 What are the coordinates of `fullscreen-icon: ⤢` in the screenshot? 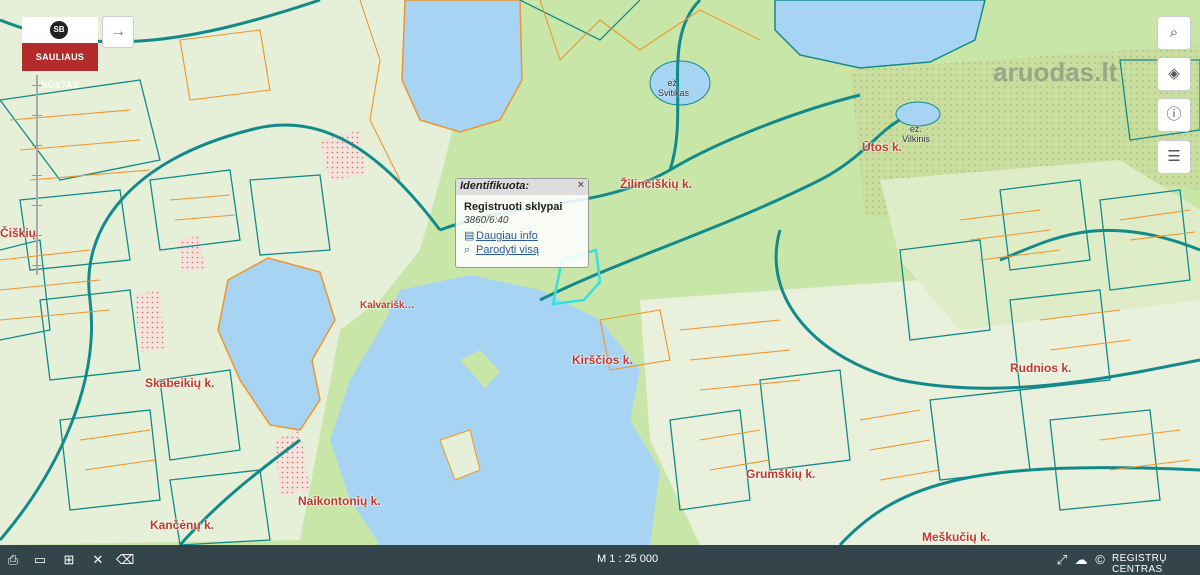 It's located at (1062, 559).